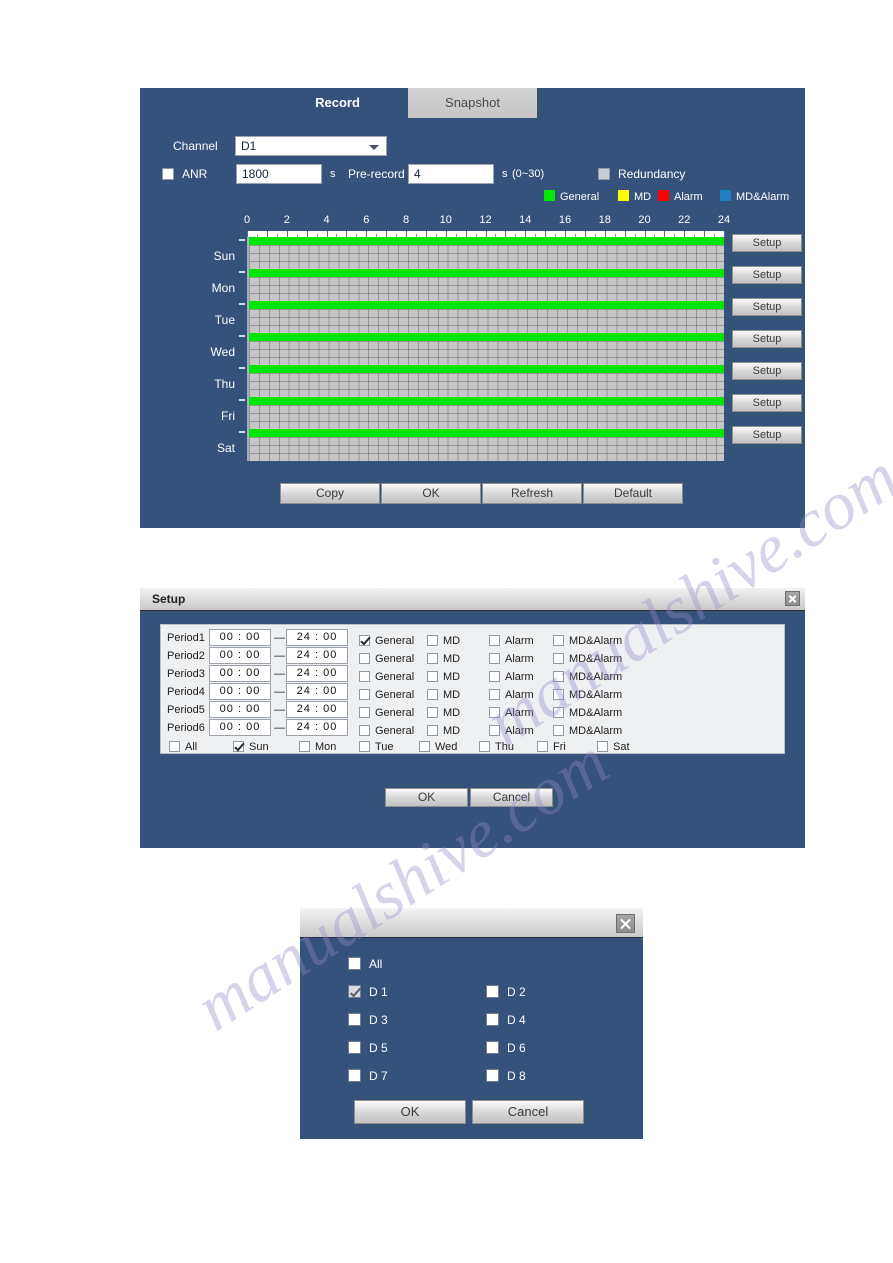 This screenshot has width=893, height=1263. Describe the element at coordinates (604, 174) in the screenshot. I see `redundancy-checkbox` at that location.